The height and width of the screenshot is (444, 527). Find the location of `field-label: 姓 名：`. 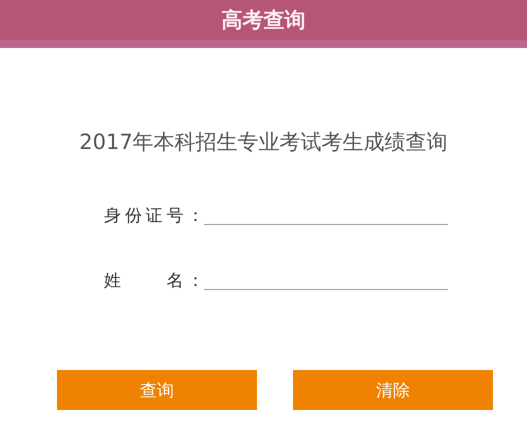

field-label: 姓 名： is located at coordinates (154, 281).